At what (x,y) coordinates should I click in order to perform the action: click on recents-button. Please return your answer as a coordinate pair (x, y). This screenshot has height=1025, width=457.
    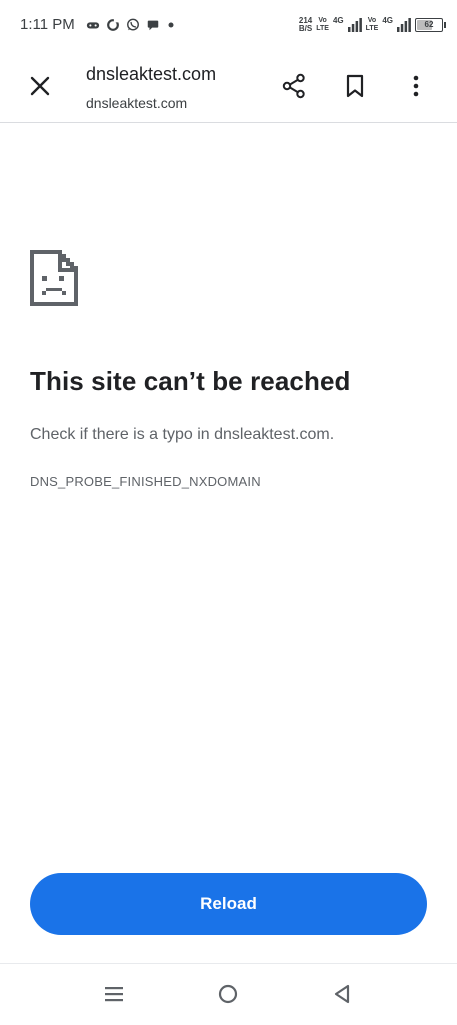
    Looking at the image, I should click on (114, 994).